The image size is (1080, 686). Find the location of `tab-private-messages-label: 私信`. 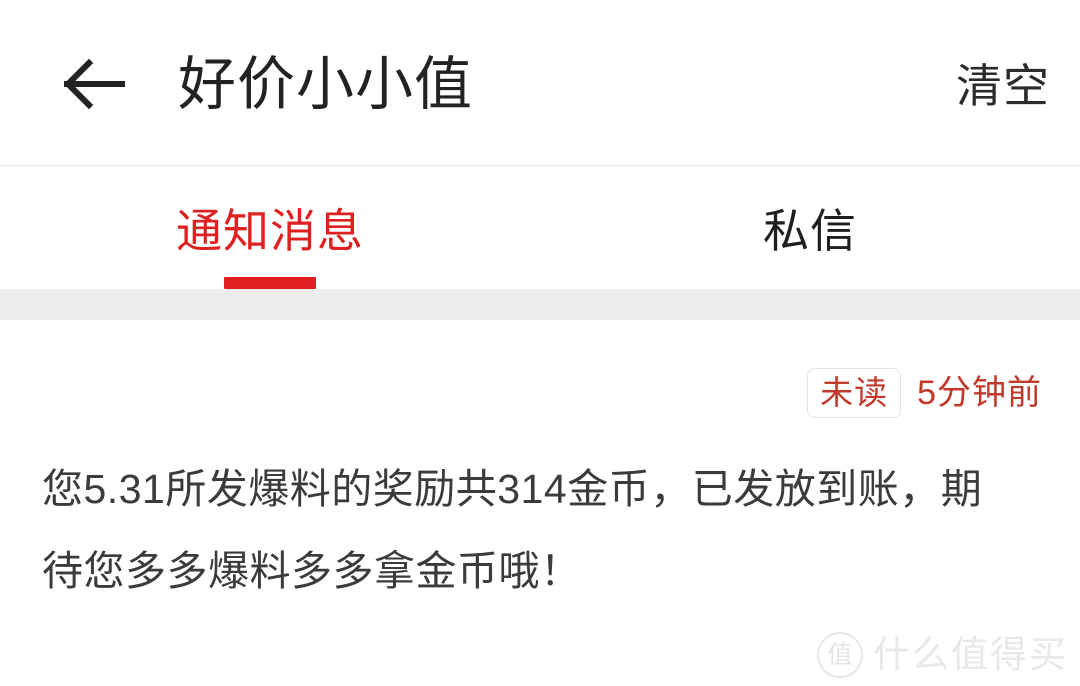

tab-private-messages-label: 私信 is located at coordinates (810, 231).